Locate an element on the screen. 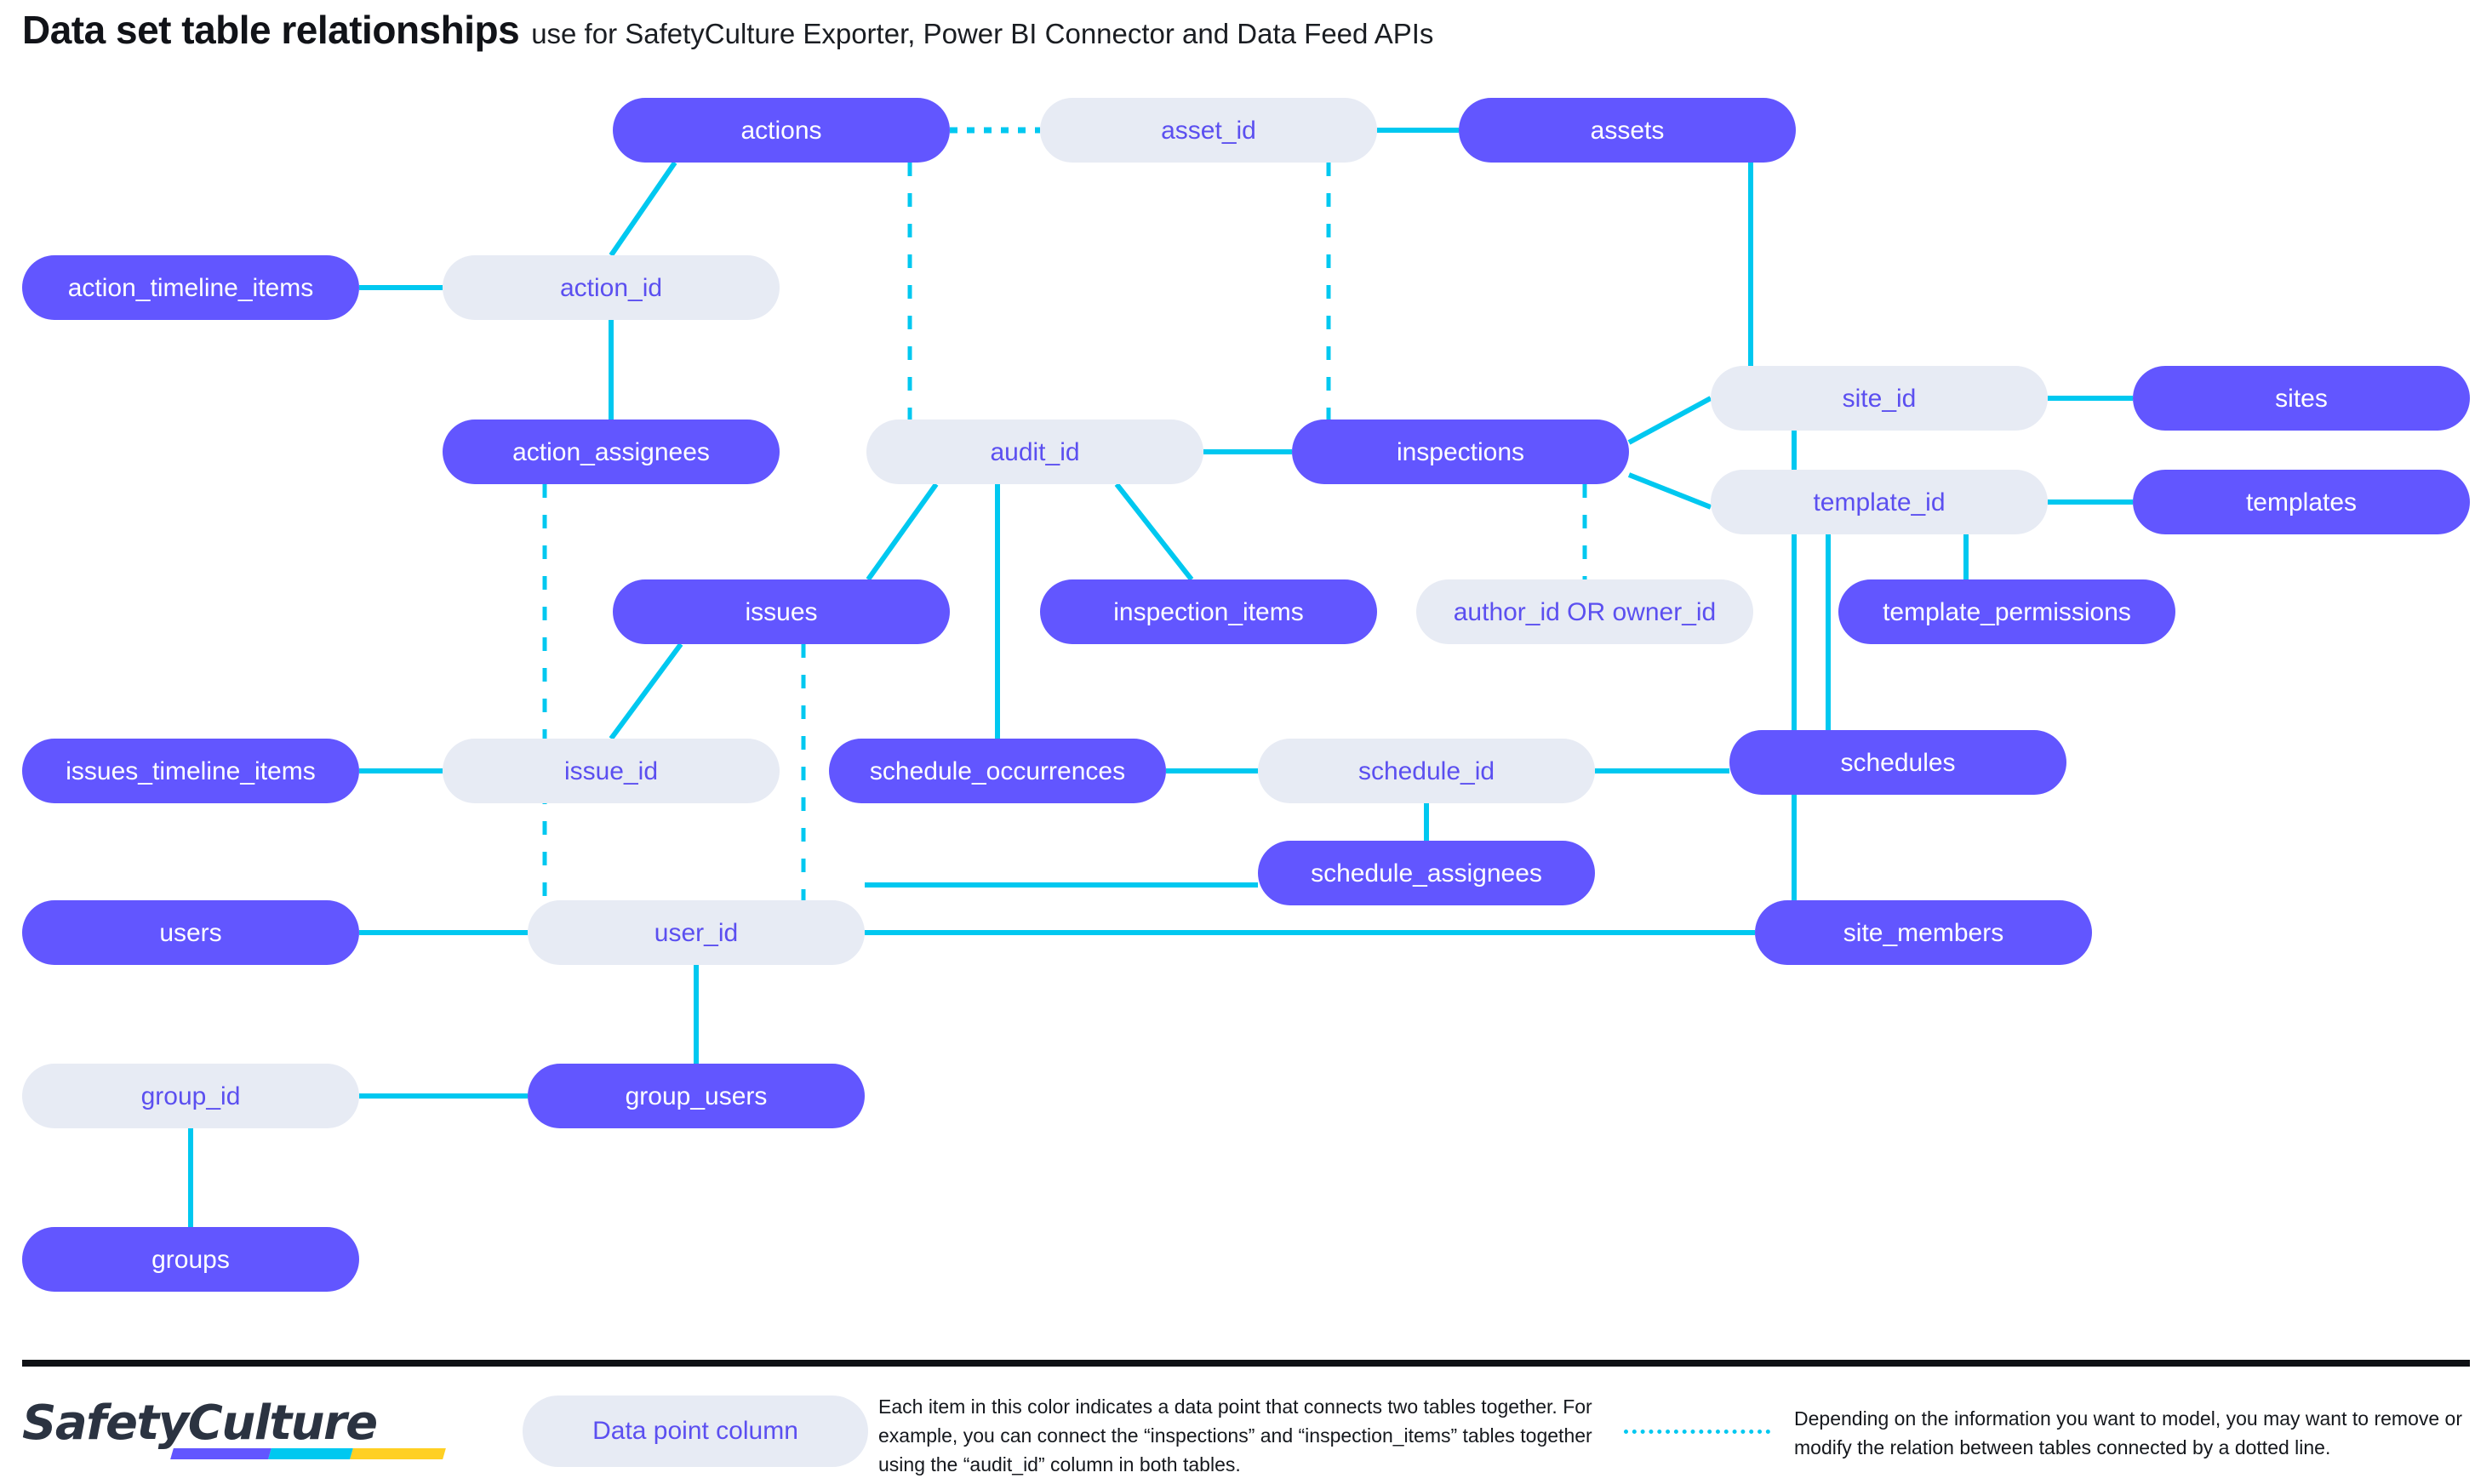 This screenshot has width=2492, height=1484. node-label: issue_id is located at coordinates (611, 770).